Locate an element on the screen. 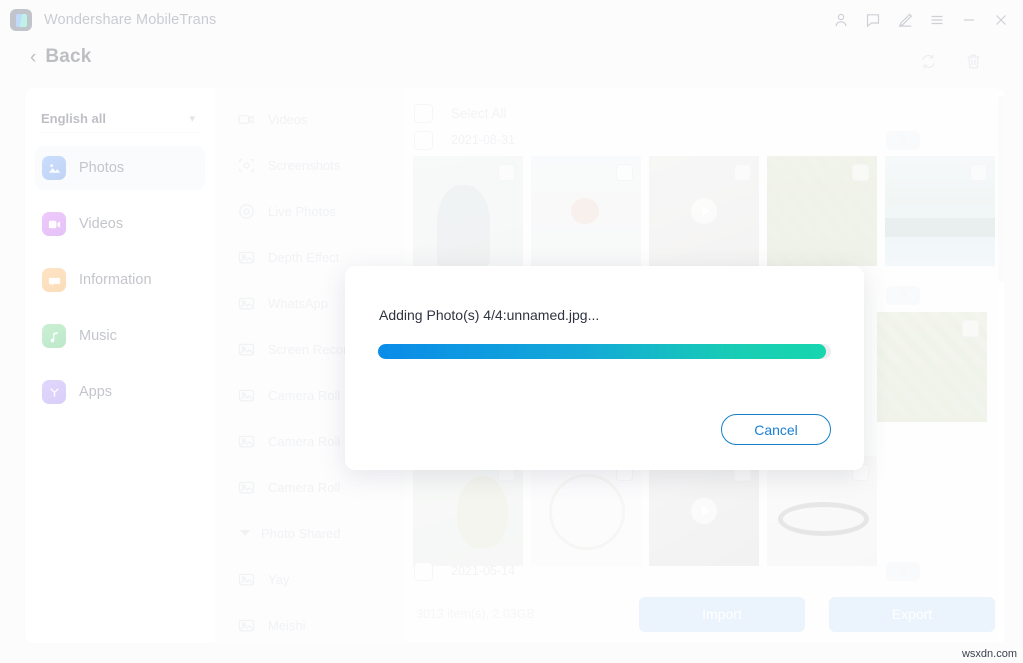 This screenshot has width=1023, height=663. progress-bar-fill is located at coordinates (602, 351).